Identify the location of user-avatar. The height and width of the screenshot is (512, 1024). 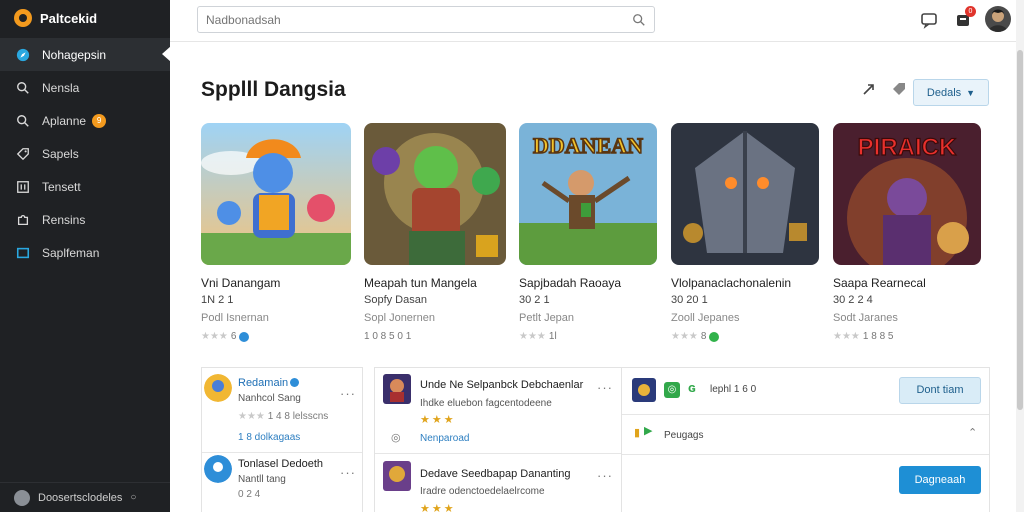
(22, 497).